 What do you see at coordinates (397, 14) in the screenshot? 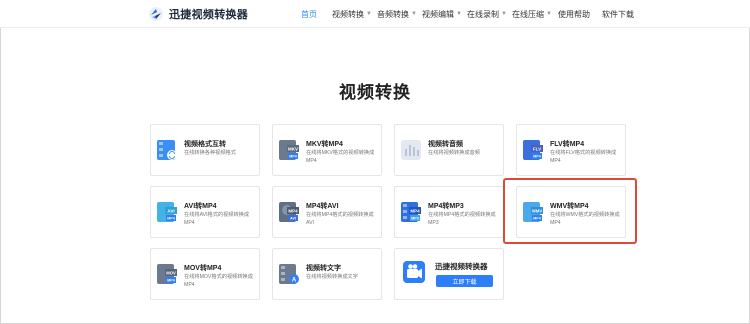
I see `nav-audio-convert: 音频转换 ▼` at bounding box center [397, 14].